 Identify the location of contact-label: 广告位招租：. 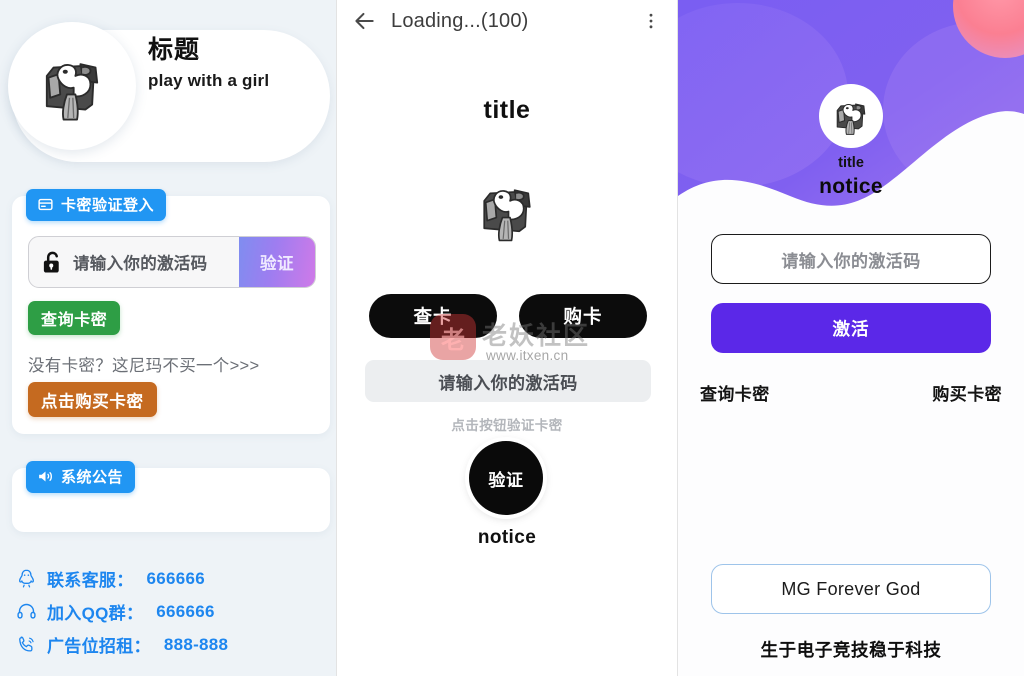
(99, 646).